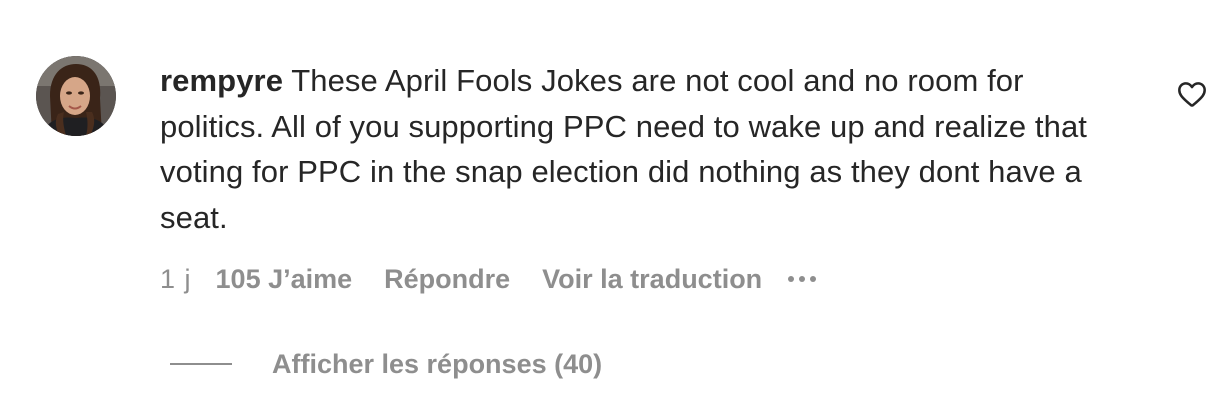 The height and width of the screenshot is (414, 1224). Describe the element at coordinates (652, 279) in the screenshot. I see `translate-button: Voir la traduction` at that location.